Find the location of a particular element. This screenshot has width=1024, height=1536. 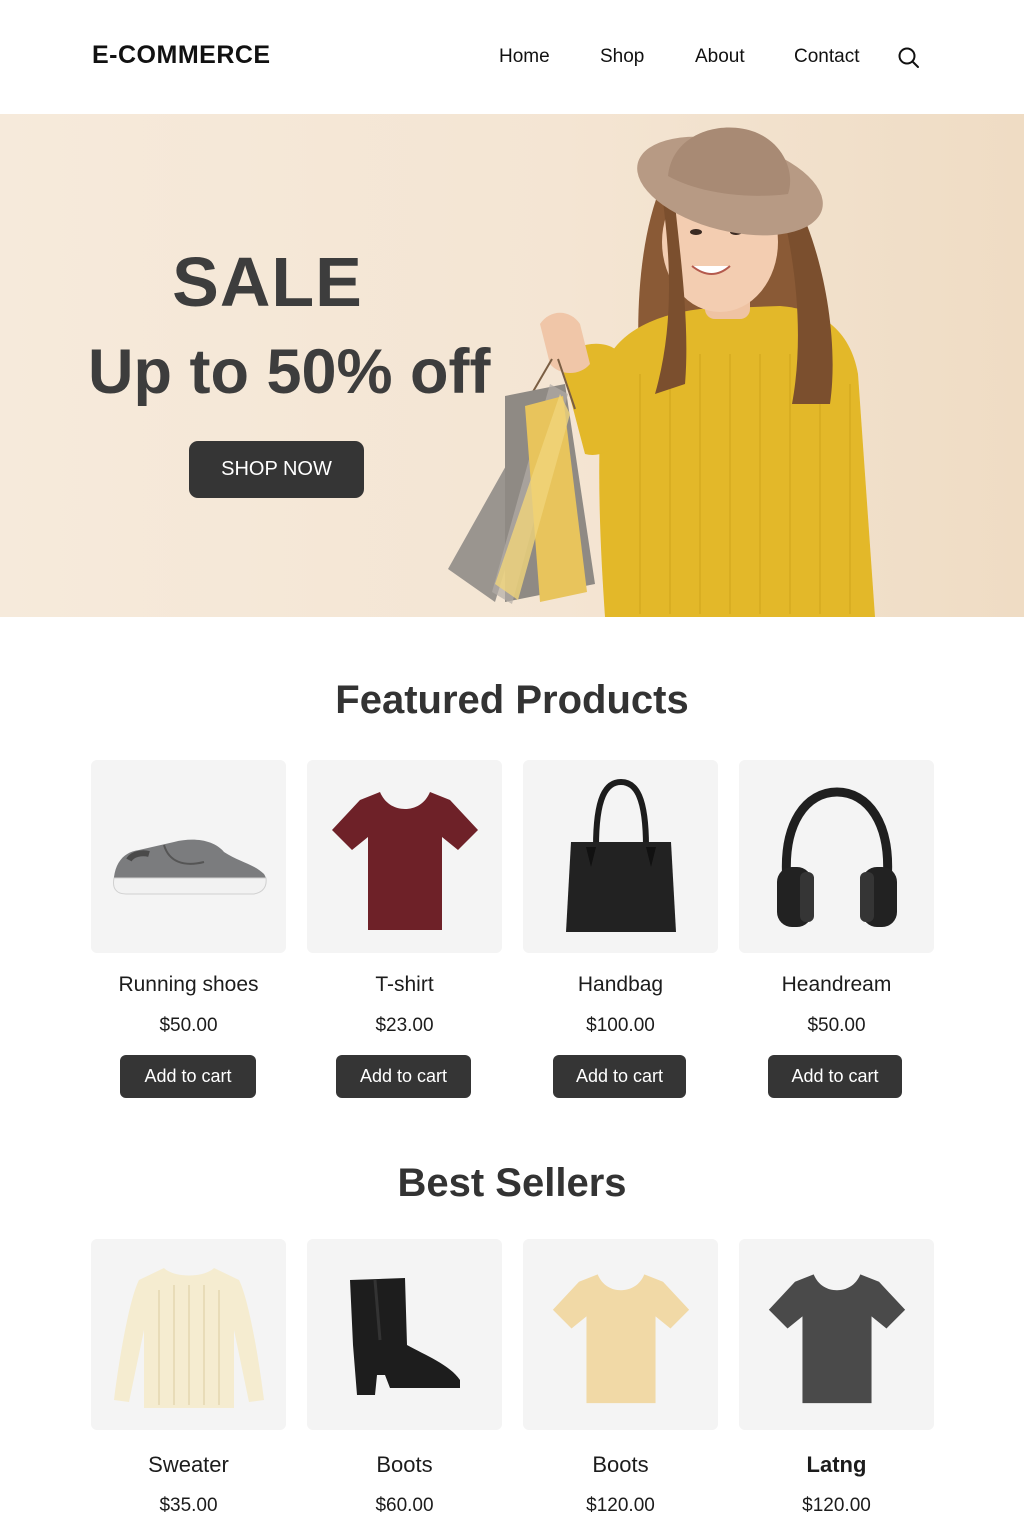

product-price: $35.00 is located at coordinates (188, 1505).